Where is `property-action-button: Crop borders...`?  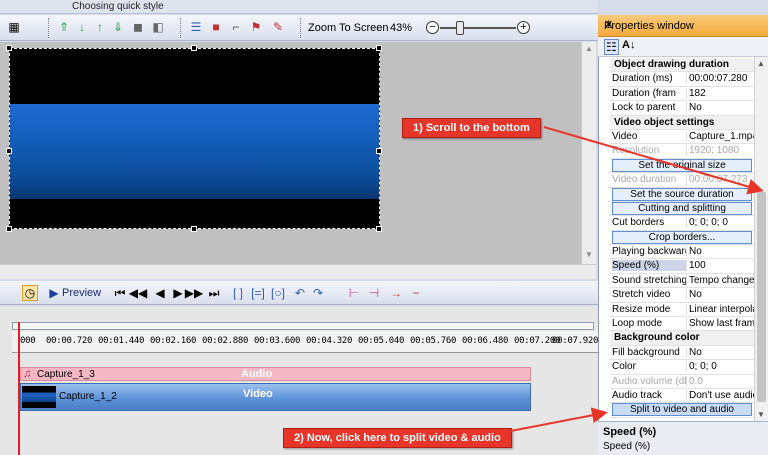 property-action-button: Crop borders... is located at coordinates (682, 237).